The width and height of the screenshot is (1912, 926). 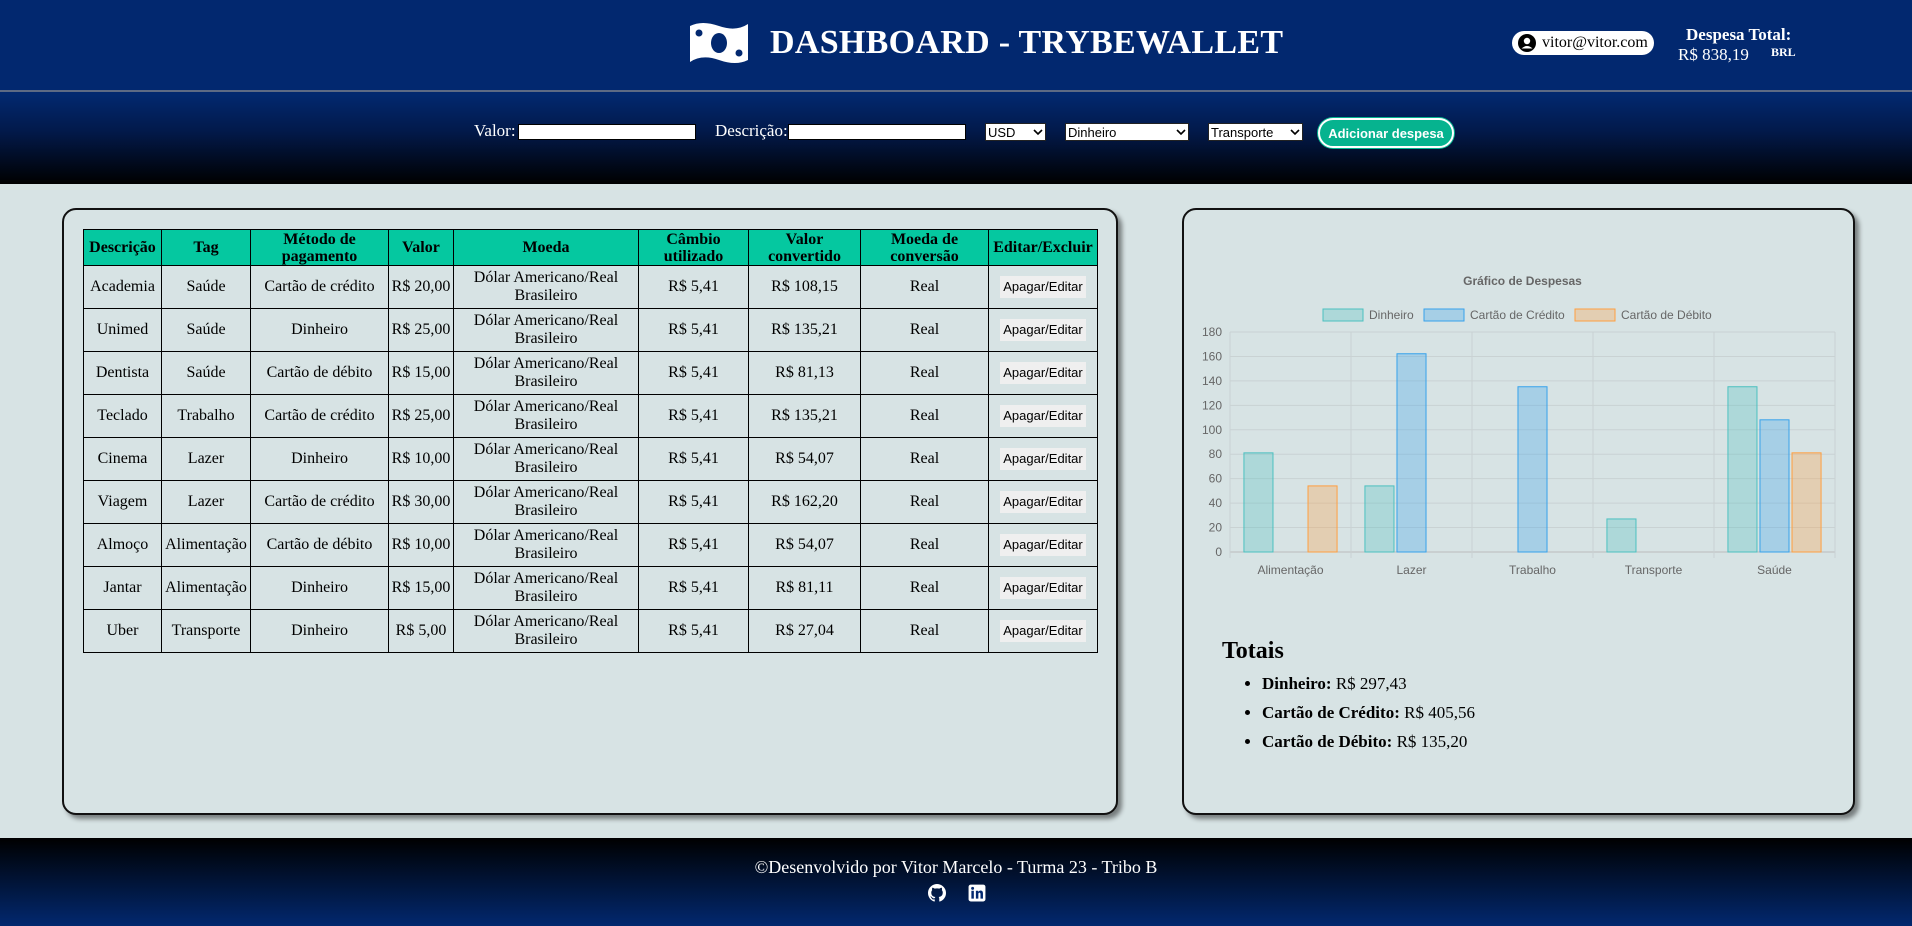 I want to click on col-header-conversion-currency: Moeda de conversão, so click(x=924, y=247).